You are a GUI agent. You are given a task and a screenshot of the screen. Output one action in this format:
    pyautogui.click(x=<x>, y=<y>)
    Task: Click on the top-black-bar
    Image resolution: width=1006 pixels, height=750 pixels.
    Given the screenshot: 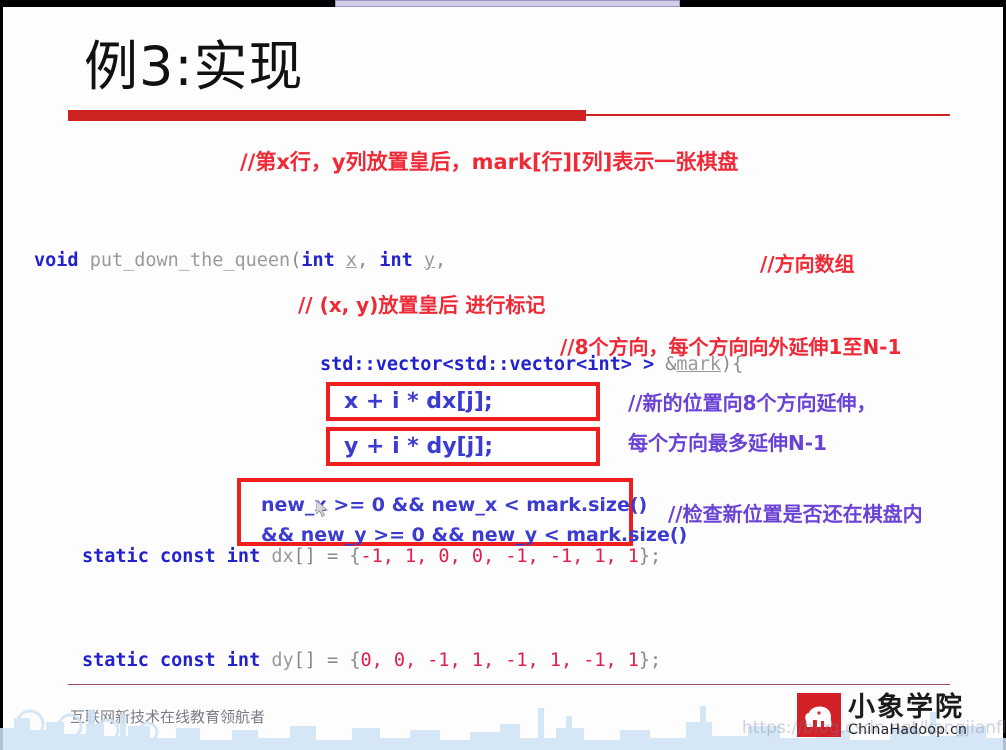 What is the action you would take?
    pyautogui.click(x=503, y=3)
    